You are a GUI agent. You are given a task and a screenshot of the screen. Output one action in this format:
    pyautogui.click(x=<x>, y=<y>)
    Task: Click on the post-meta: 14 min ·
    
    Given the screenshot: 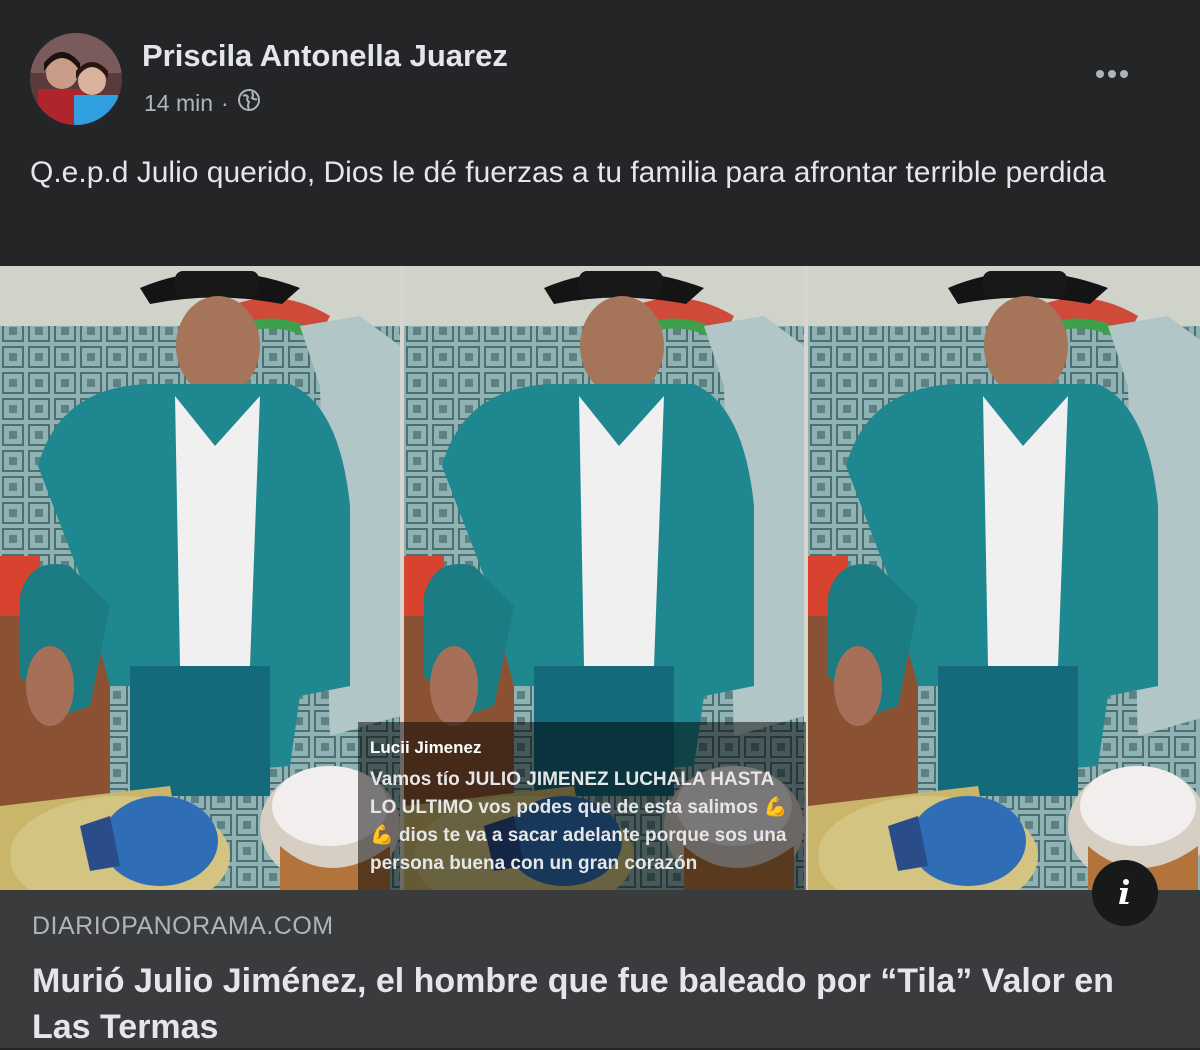 What is the action you would take?
    pyautogui.click(x=202, y=103)
    